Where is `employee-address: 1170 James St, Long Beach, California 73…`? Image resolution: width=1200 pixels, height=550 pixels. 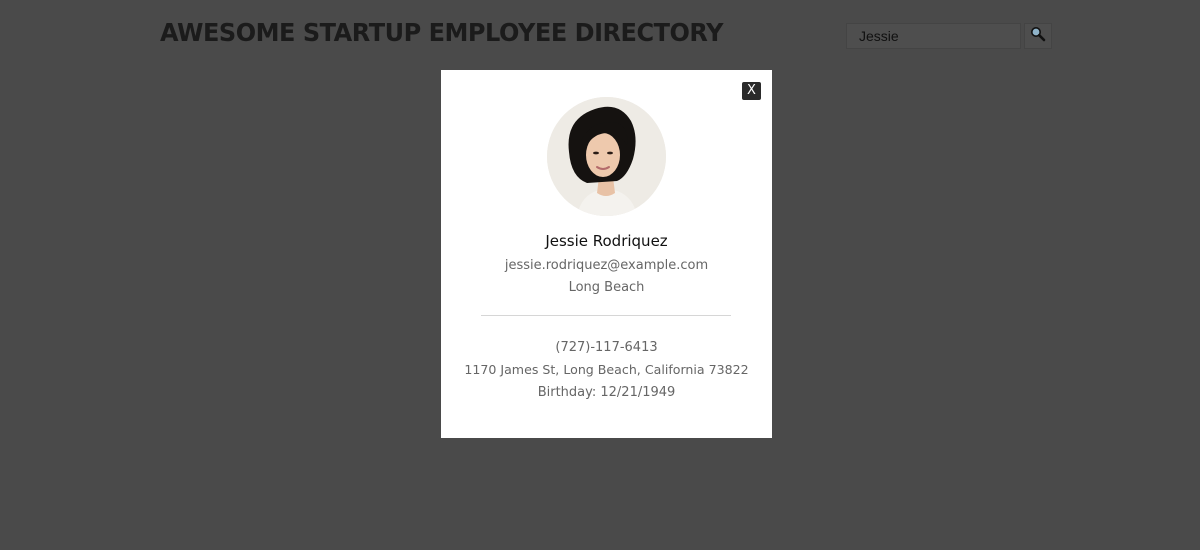
employee-address: 1170 James St, Long Beach, California 73… is located at coordinates (606, 369).